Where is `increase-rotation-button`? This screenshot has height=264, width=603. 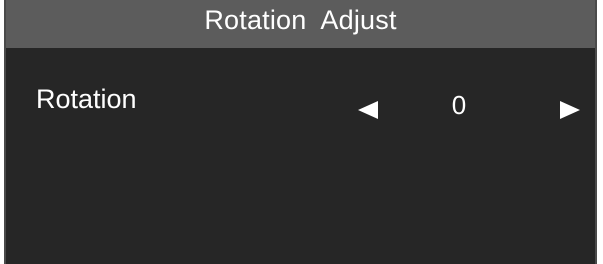
increase-rotation-button is located at coordinates (570, 110).